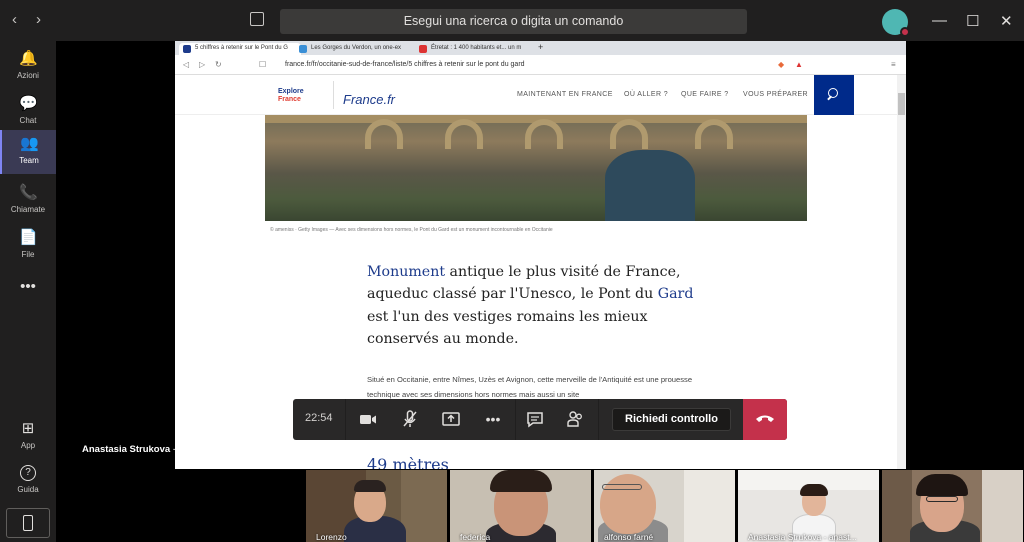 Image resolution: width=1024 pixels, height=542 pixels. Describe the element at coordinates (28, 192) in the screenshot. I see `phone-icon: 📞` at that location.